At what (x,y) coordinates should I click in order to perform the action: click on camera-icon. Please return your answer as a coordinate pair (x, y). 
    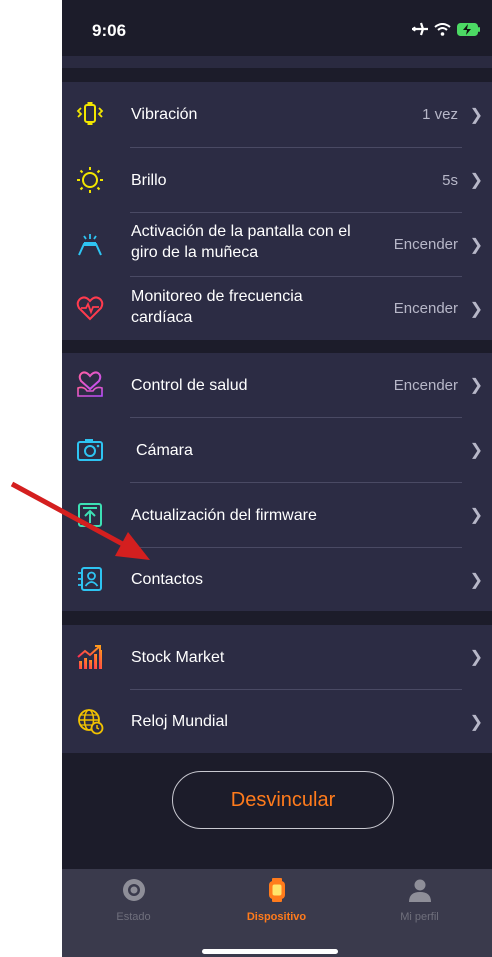
    Looking at the image, I should click on (90, 450).